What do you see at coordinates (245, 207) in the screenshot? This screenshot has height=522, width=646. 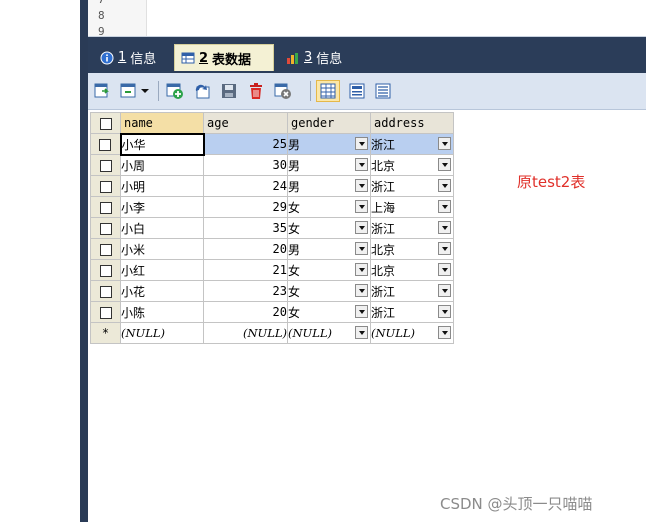 I see `cell-age: 29` at bounding box center [245, 207].